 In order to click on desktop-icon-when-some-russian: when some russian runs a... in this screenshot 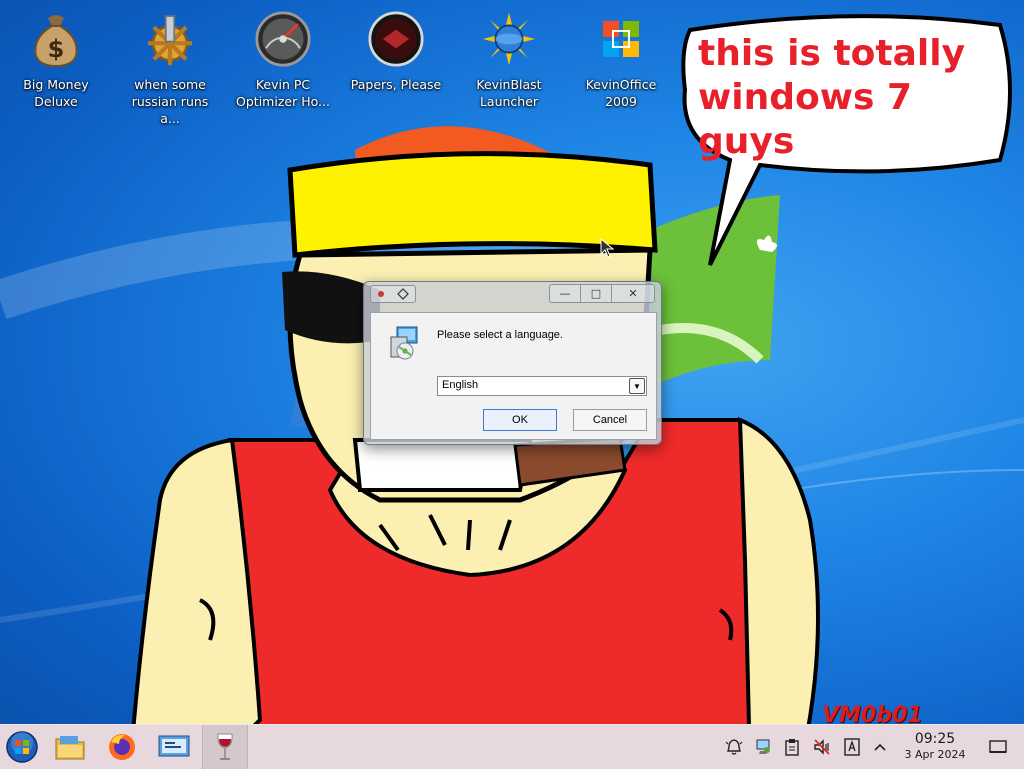, I will do `click(170, 67)`.